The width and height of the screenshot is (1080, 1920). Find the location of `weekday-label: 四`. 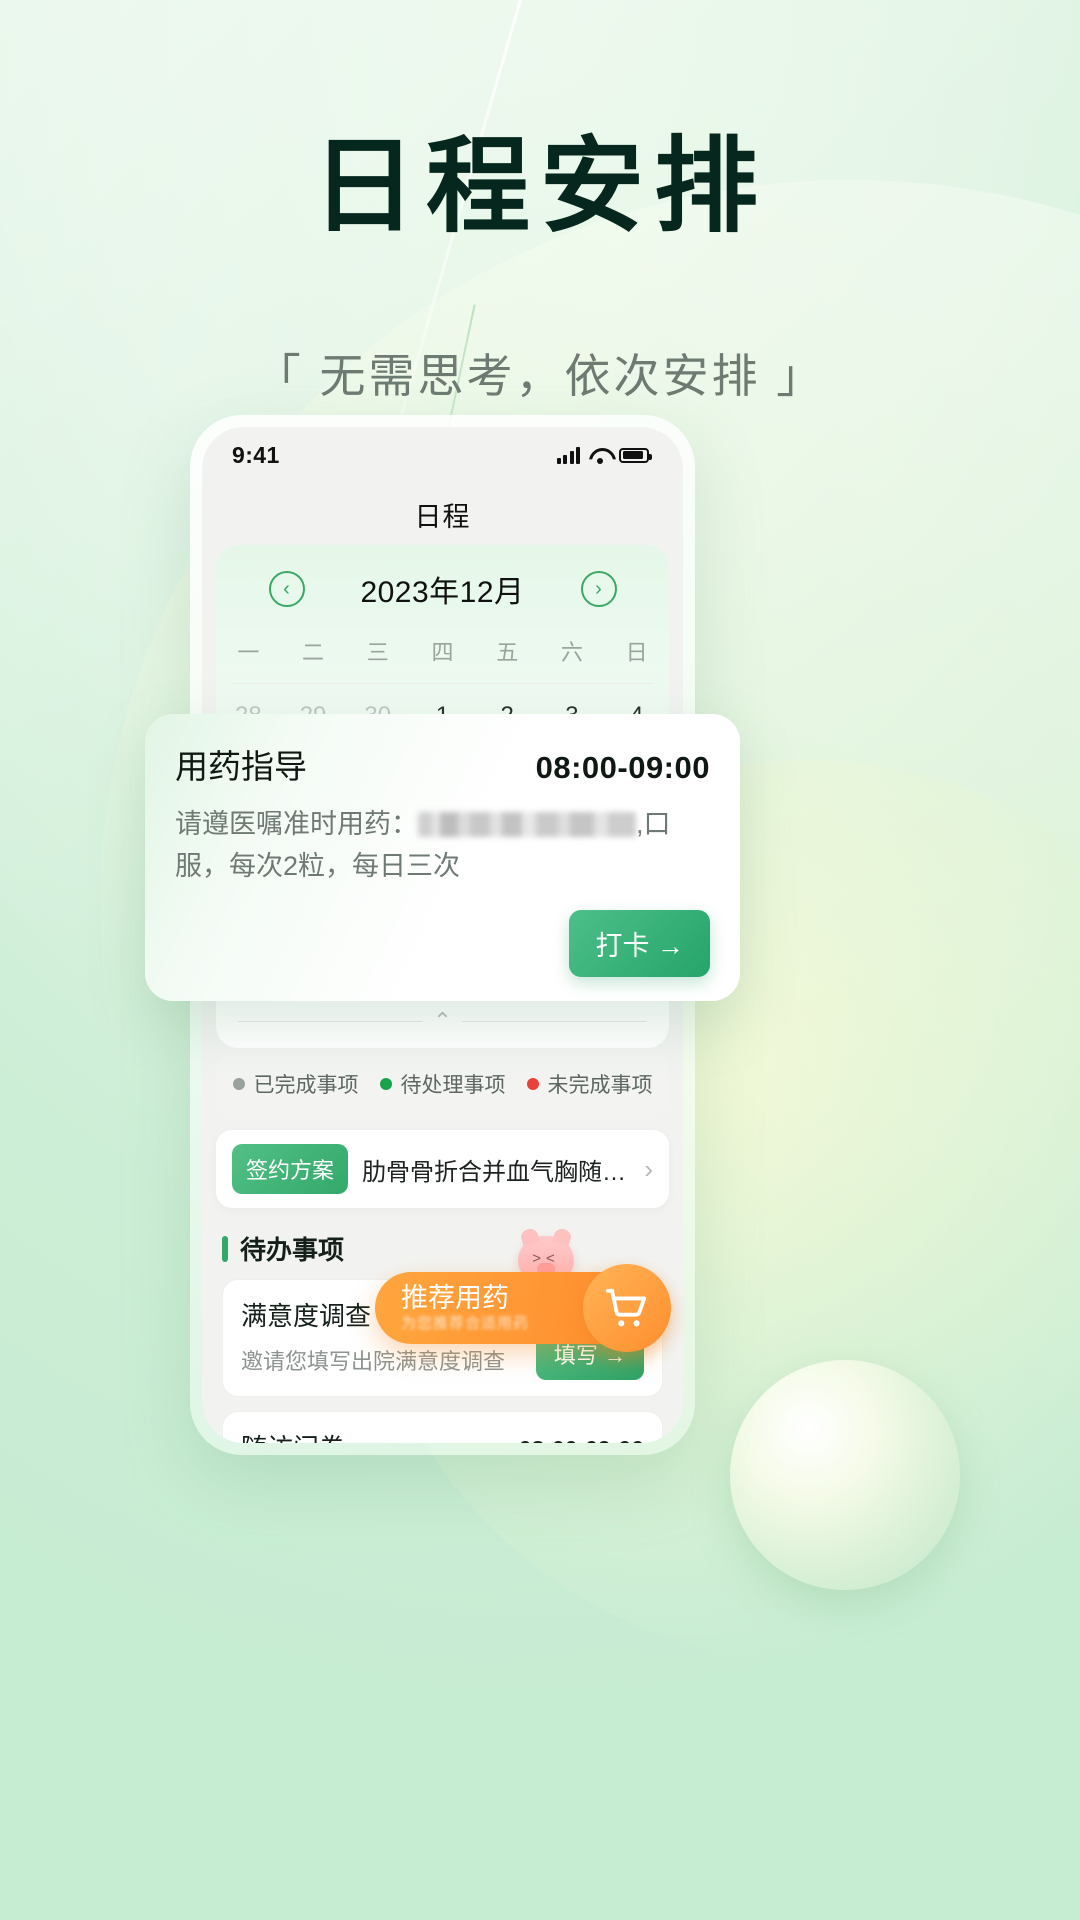

weekday-label: 四 is located at coordinates (442, 652).